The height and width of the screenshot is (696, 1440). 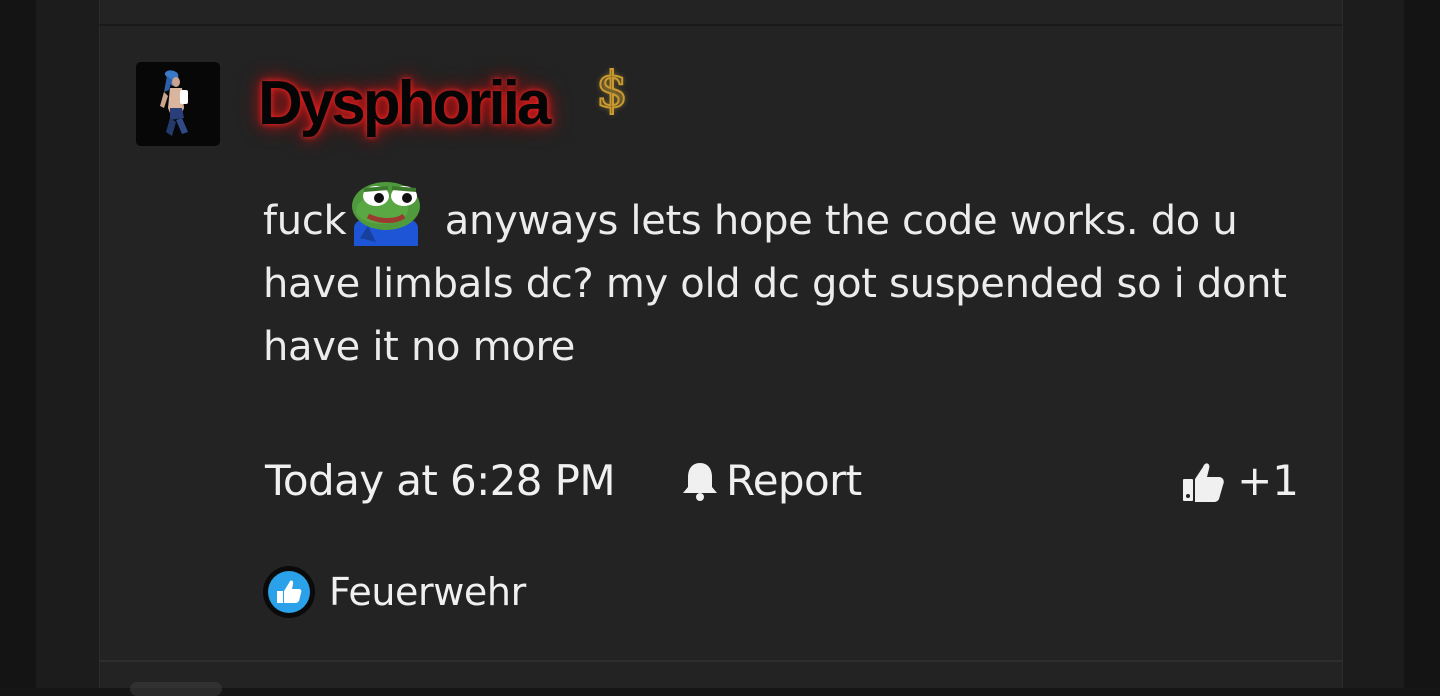 I want to click on pepe-frog-emote, so click(x=386, y=214).